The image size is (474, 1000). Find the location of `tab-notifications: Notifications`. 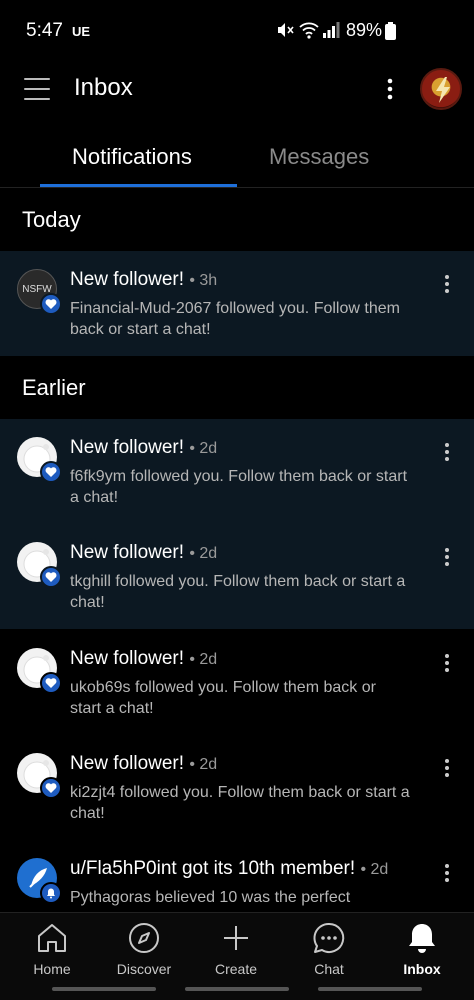

tab-notifications: Notifications is located at coordinates (132, 157).